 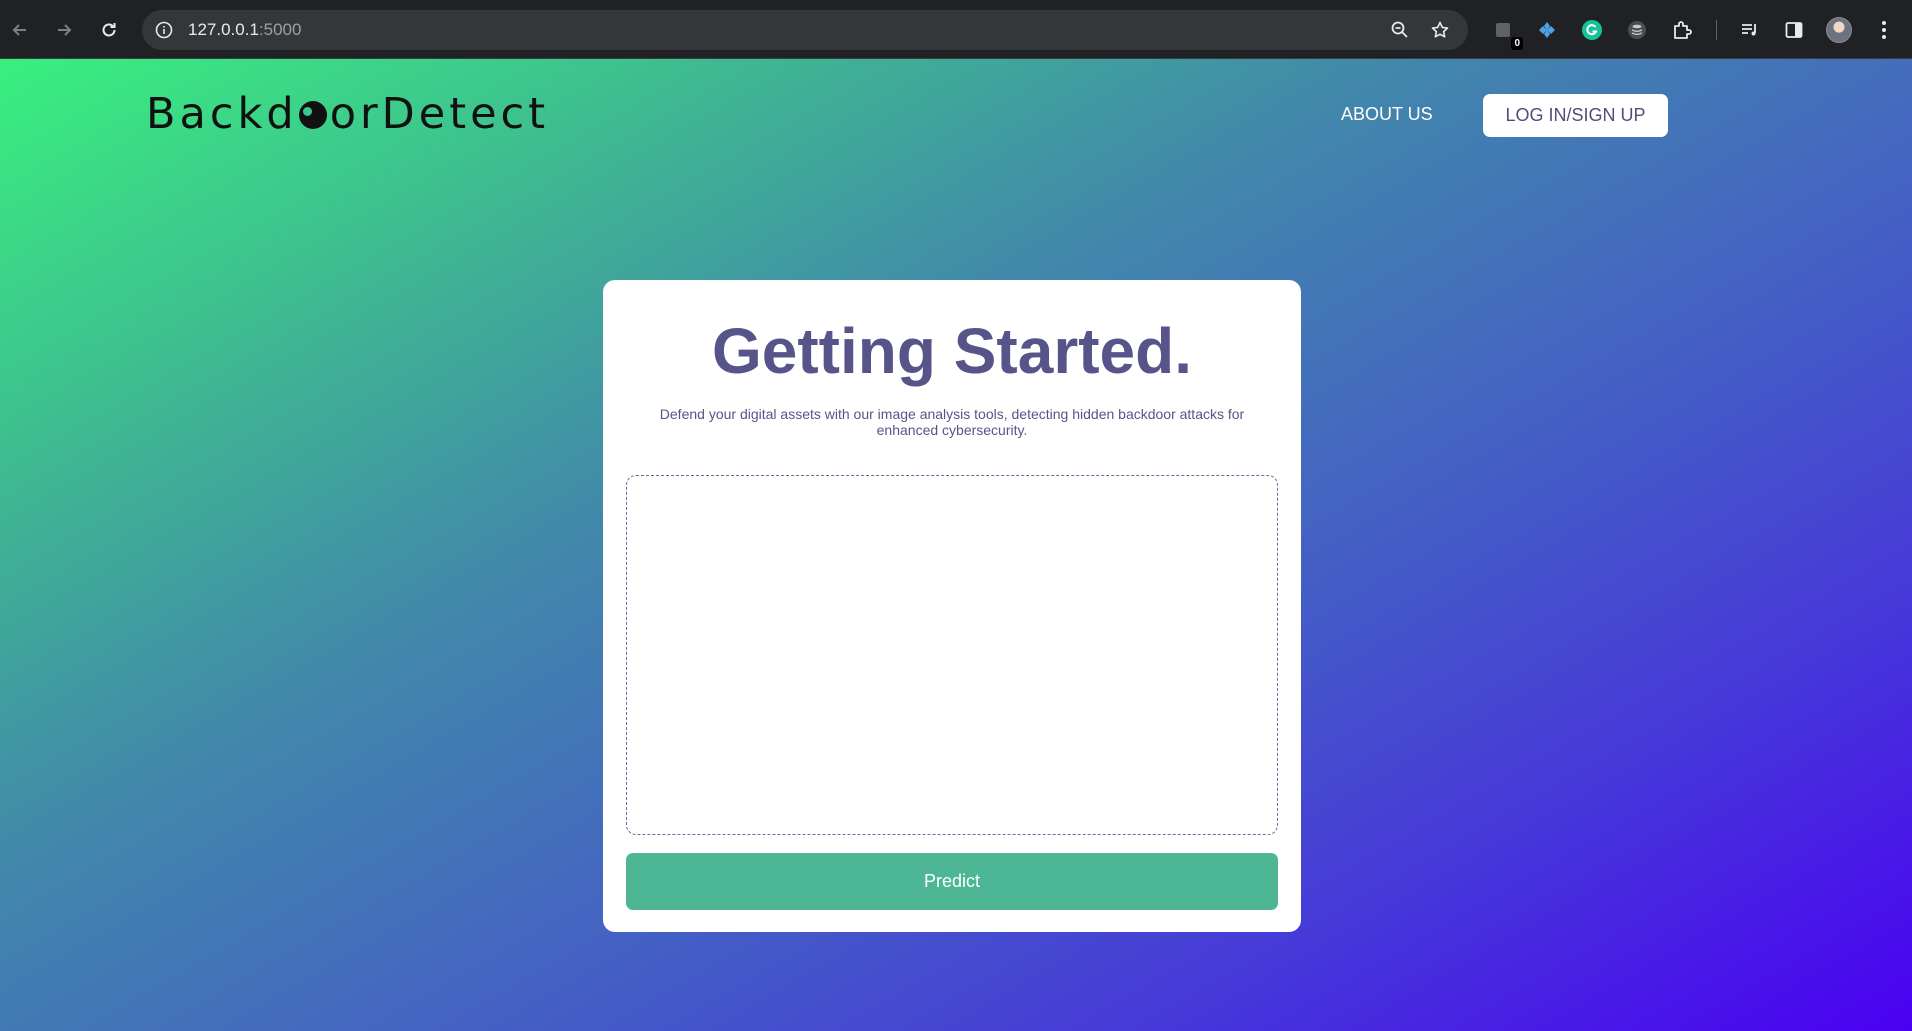 I want to click on url-host: 127.0.0.1, so click(x=223, y=29).